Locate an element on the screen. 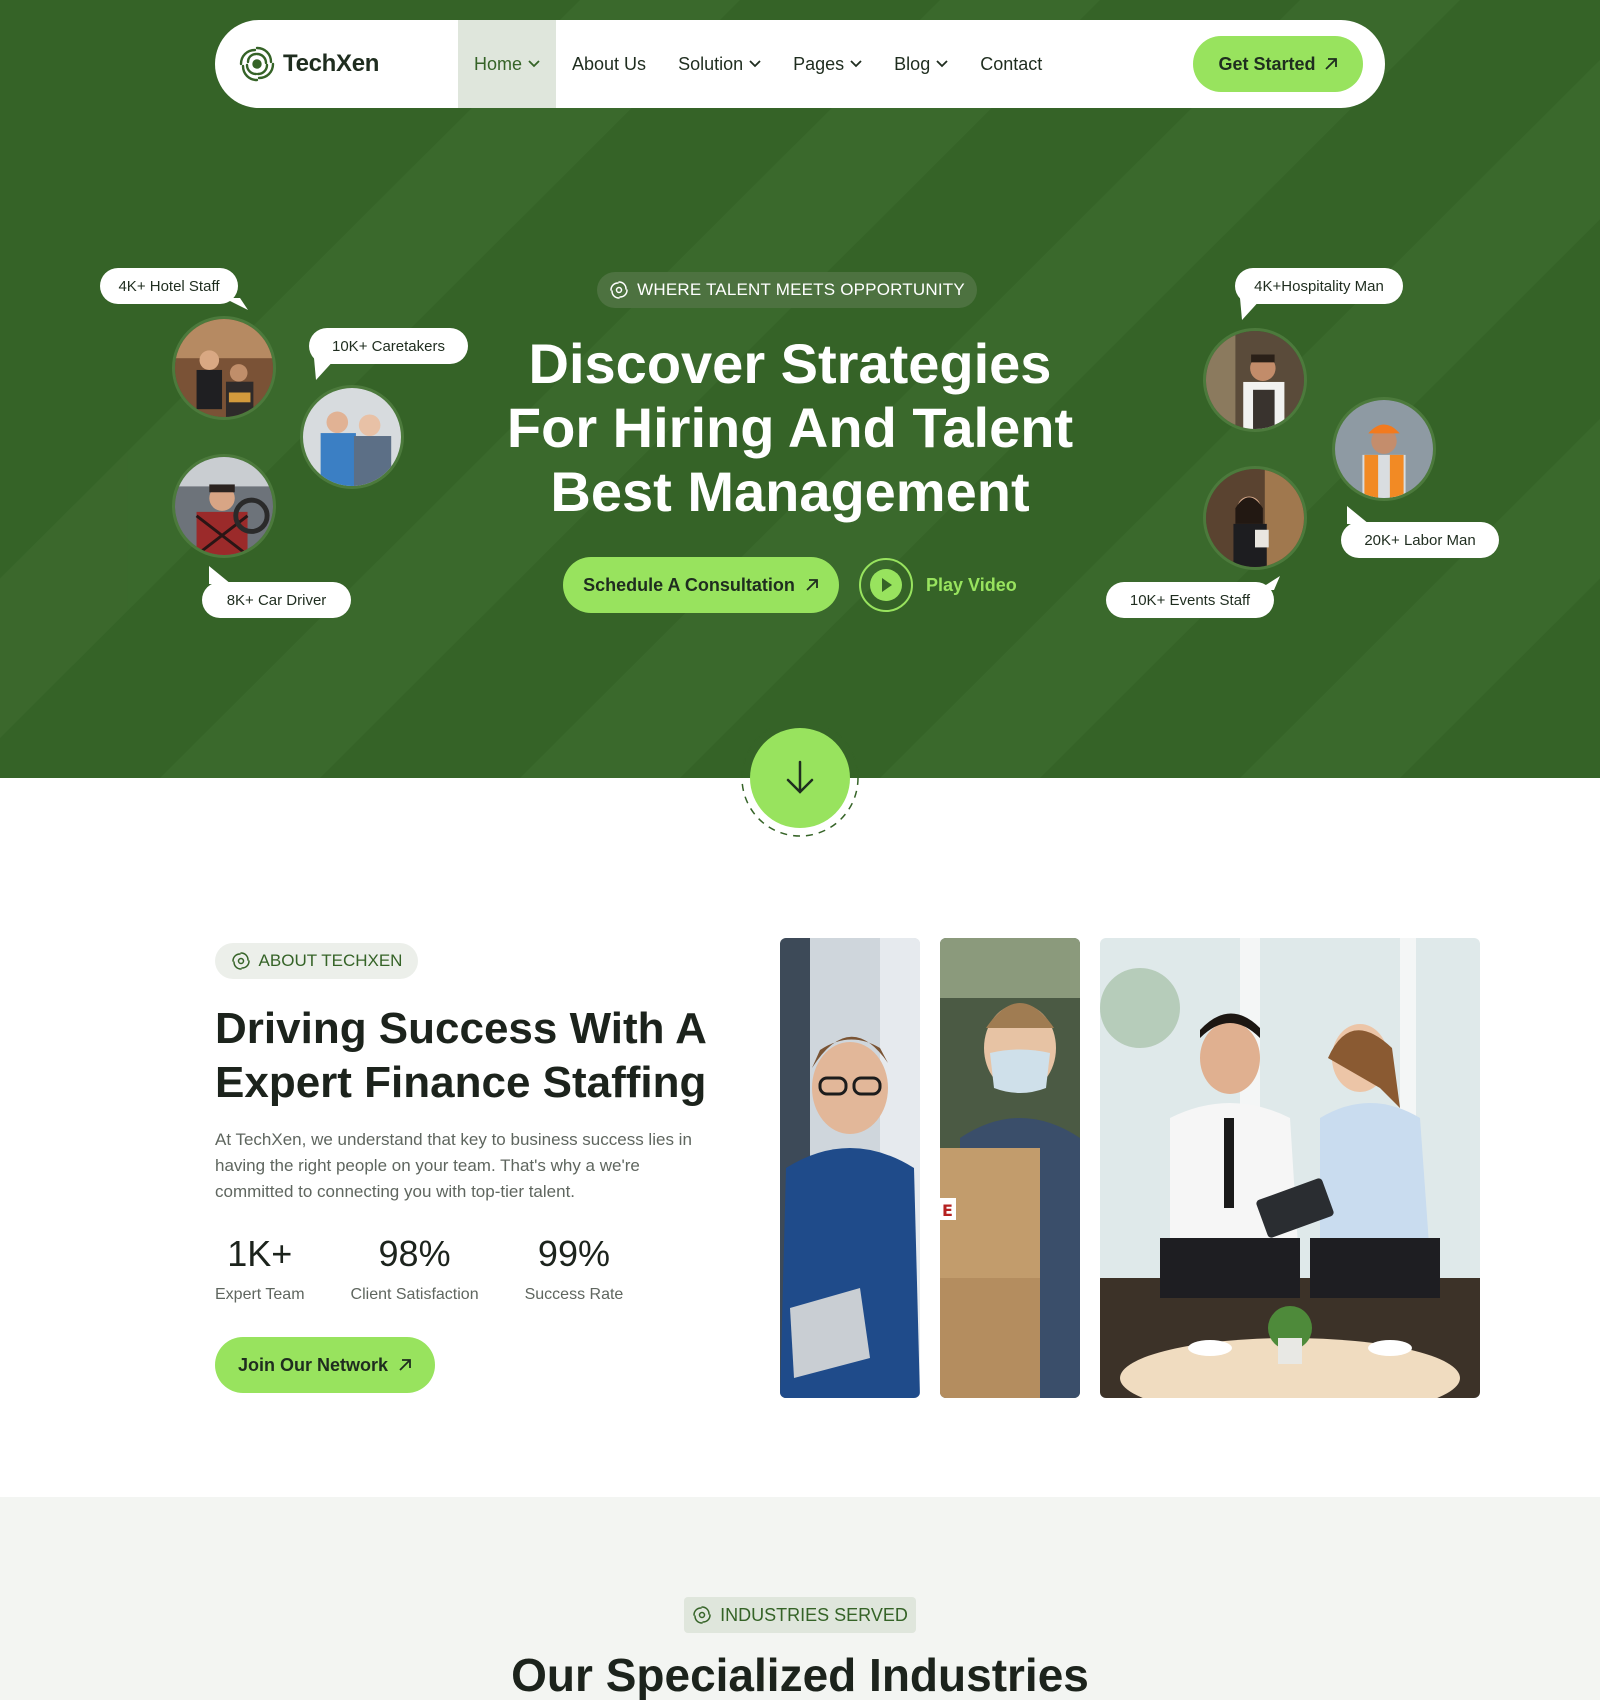  caretakers-avatar is located at coordinates (352, 437).